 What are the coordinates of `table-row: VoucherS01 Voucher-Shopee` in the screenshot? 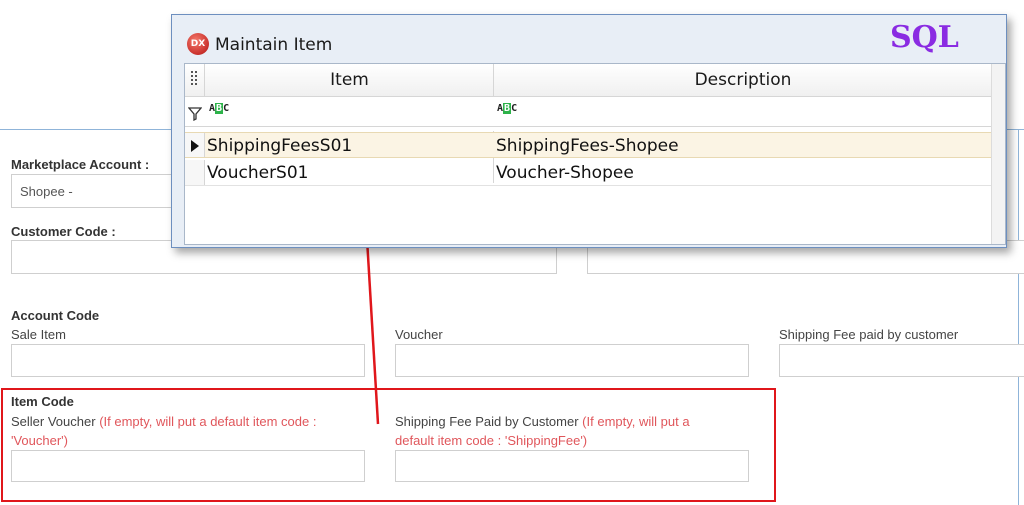 It's located at (595, 173).